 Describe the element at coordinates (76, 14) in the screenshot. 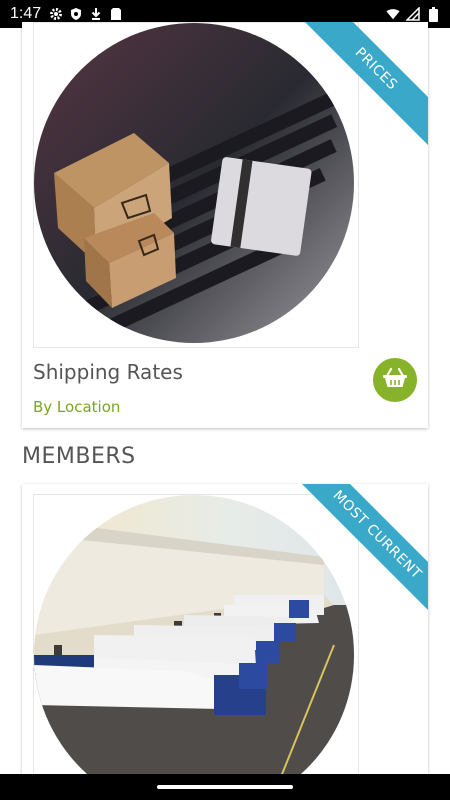

I see `shield-icon` at that location.